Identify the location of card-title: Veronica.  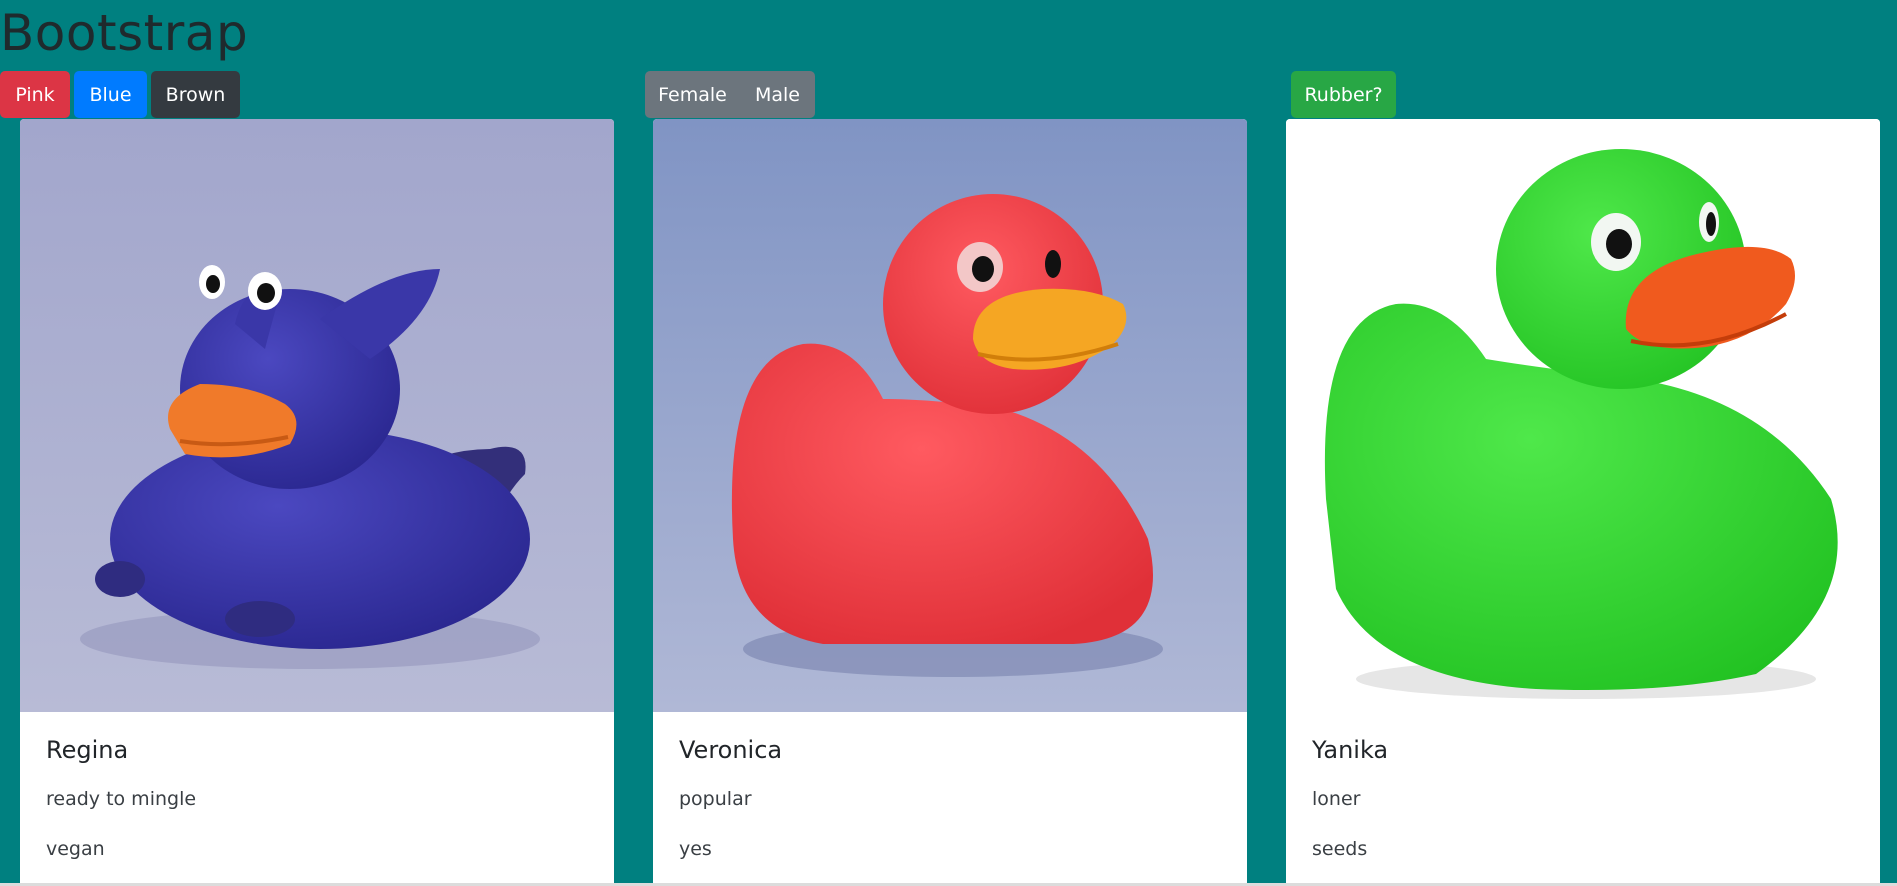
(731, 750).